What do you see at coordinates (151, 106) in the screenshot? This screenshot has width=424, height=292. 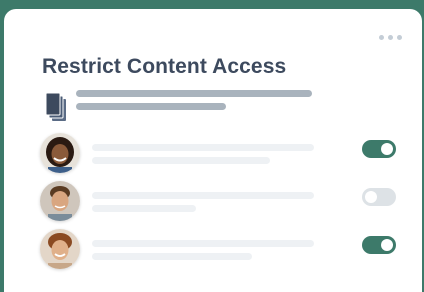 I see `document-subtitle-placeholder` at bounding box center [151, 106].